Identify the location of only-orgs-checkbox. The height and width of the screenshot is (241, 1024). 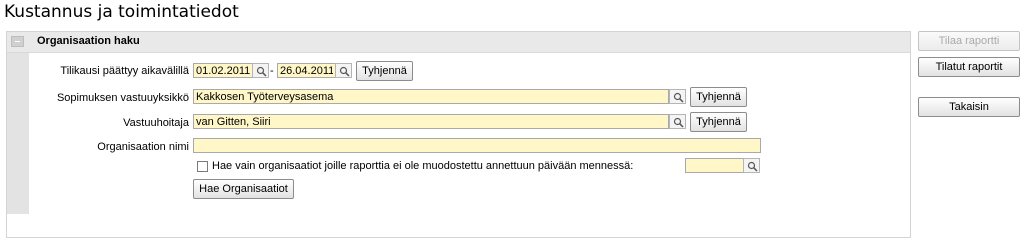
(202, 166).